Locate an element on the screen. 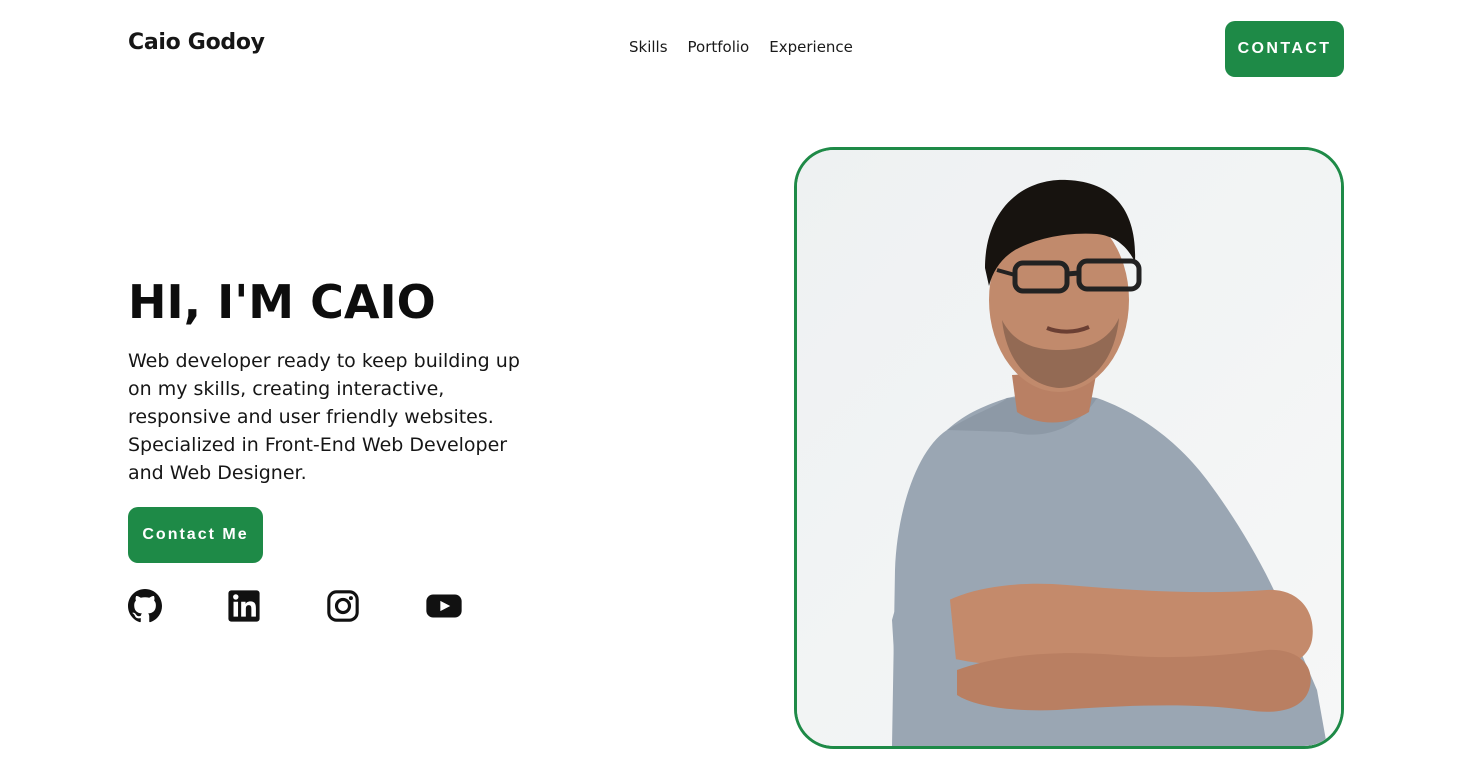  hero-title: HI, I'M CAIO is located at coordinates (282, 302).